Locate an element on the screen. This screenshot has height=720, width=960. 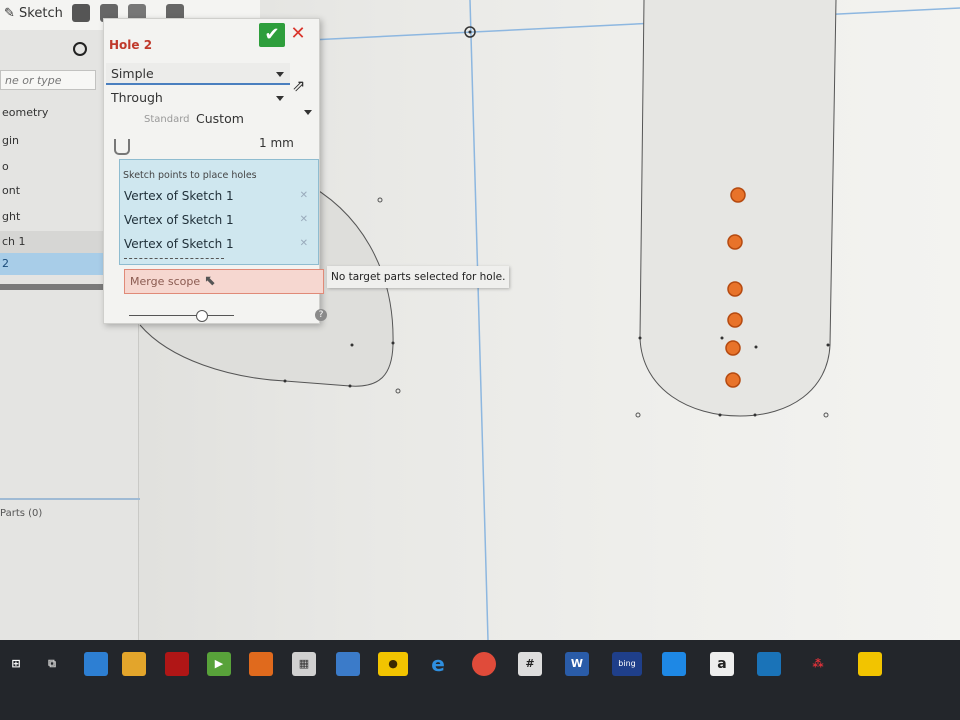
help-icon: ? is located at coordinates (321, 315).